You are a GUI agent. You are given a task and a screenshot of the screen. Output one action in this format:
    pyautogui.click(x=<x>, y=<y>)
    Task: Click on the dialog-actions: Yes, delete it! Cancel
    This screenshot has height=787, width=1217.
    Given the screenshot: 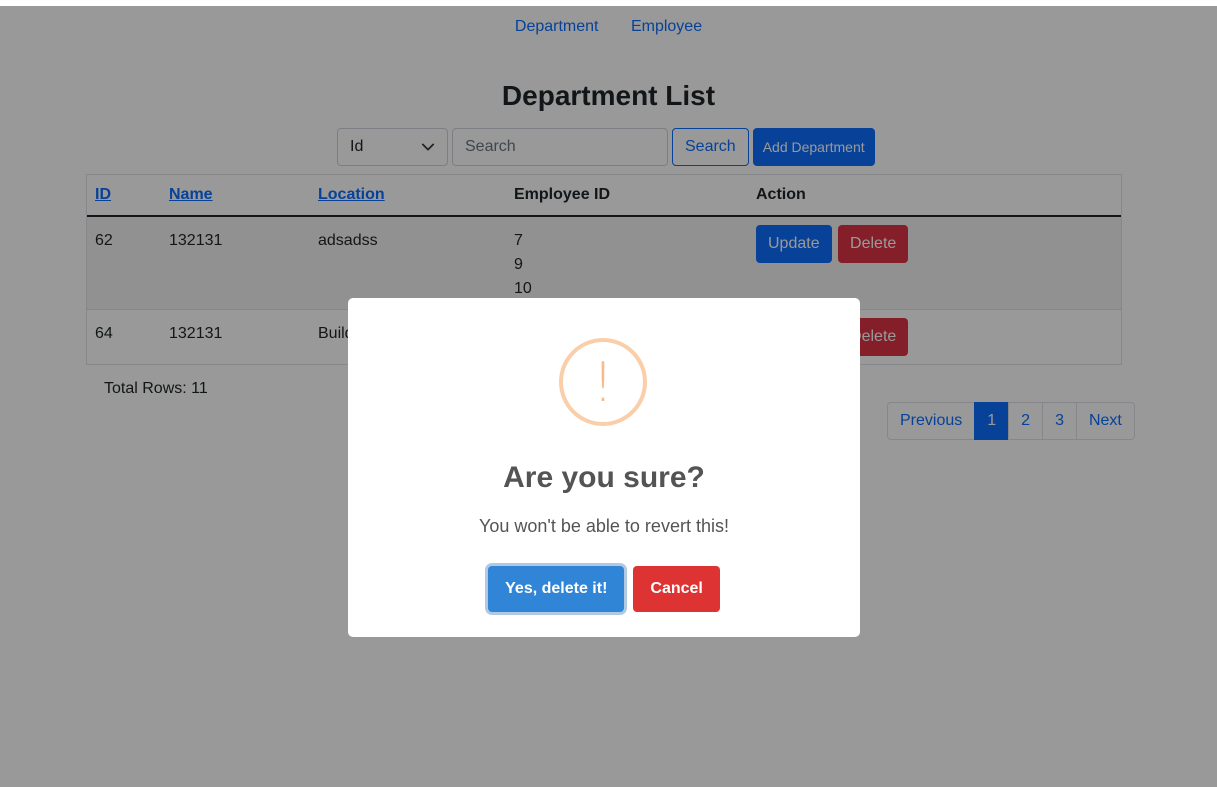 What is the action you would take?
    pyautogui.click(x=604, y=589)
    